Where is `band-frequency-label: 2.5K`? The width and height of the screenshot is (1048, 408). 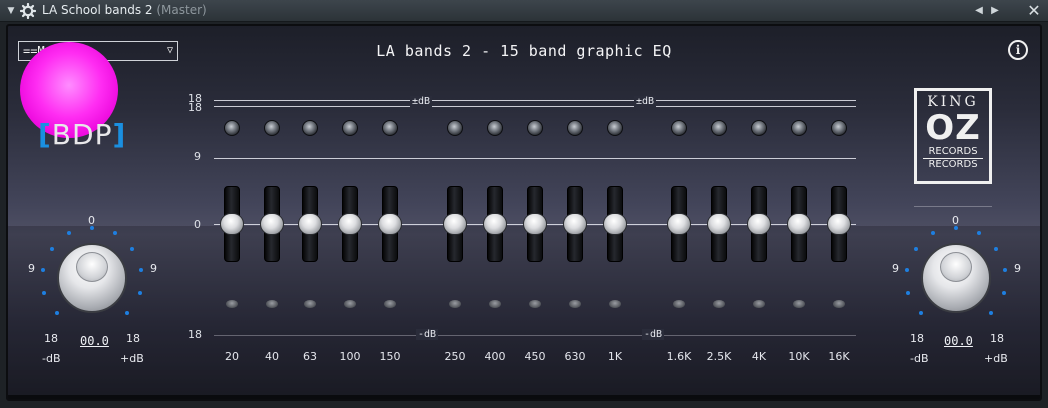
band-frequency-label: 2.5K is located at coordinates (719, 356).